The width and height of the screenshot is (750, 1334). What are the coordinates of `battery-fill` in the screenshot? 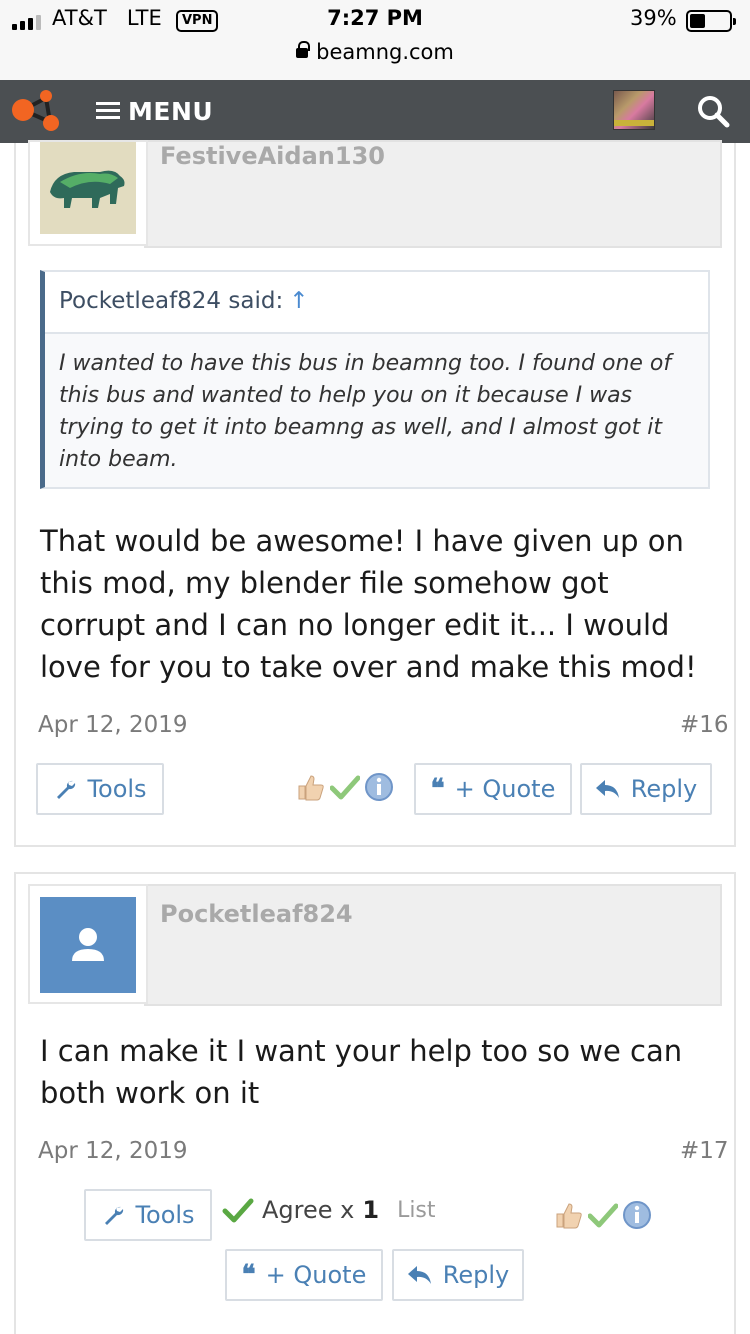 It's located at (697, 21).